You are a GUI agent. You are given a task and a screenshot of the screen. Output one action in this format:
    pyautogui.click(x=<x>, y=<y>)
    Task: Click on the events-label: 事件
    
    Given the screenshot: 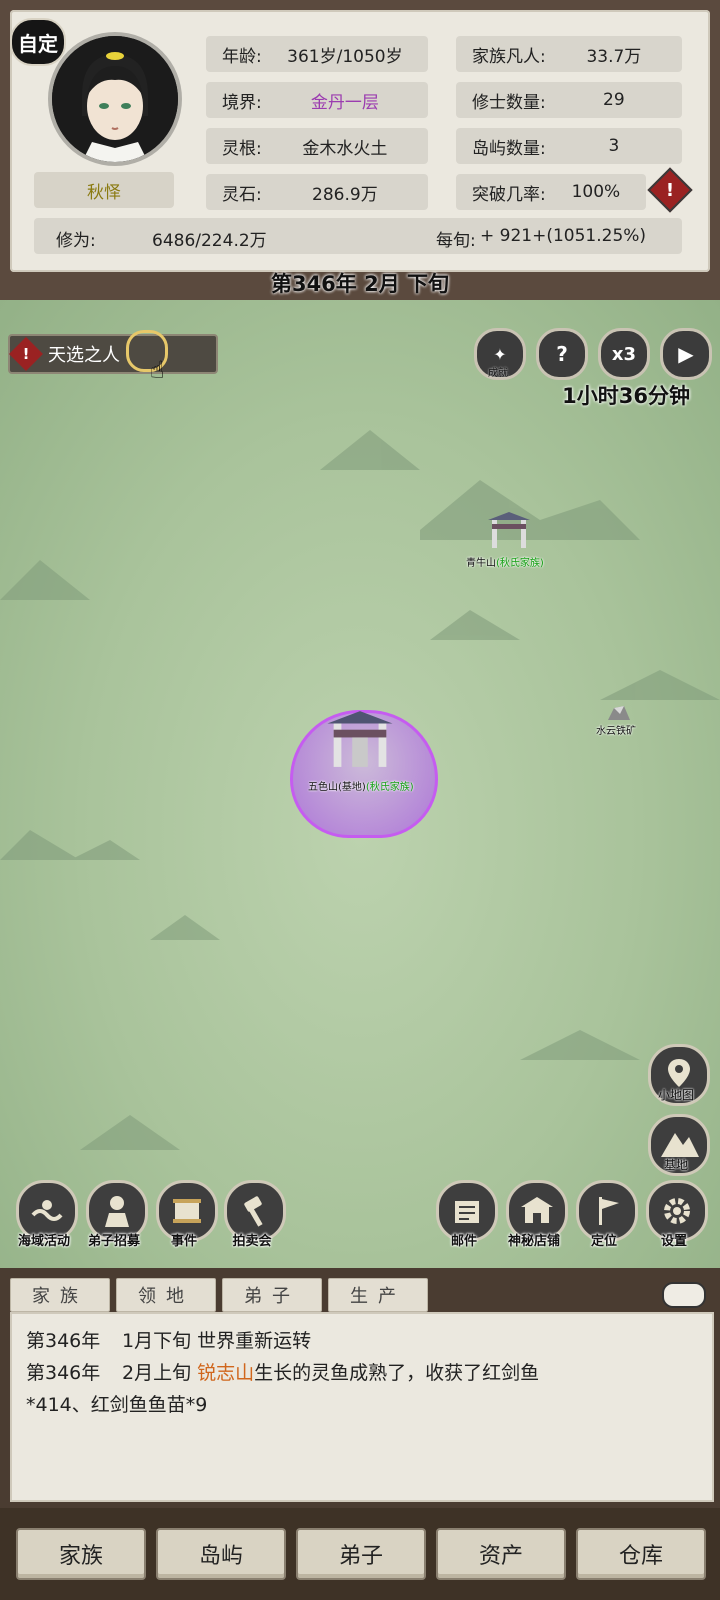 What is the action you would take?
    pyautogui.click(x=183, y=1241)
    